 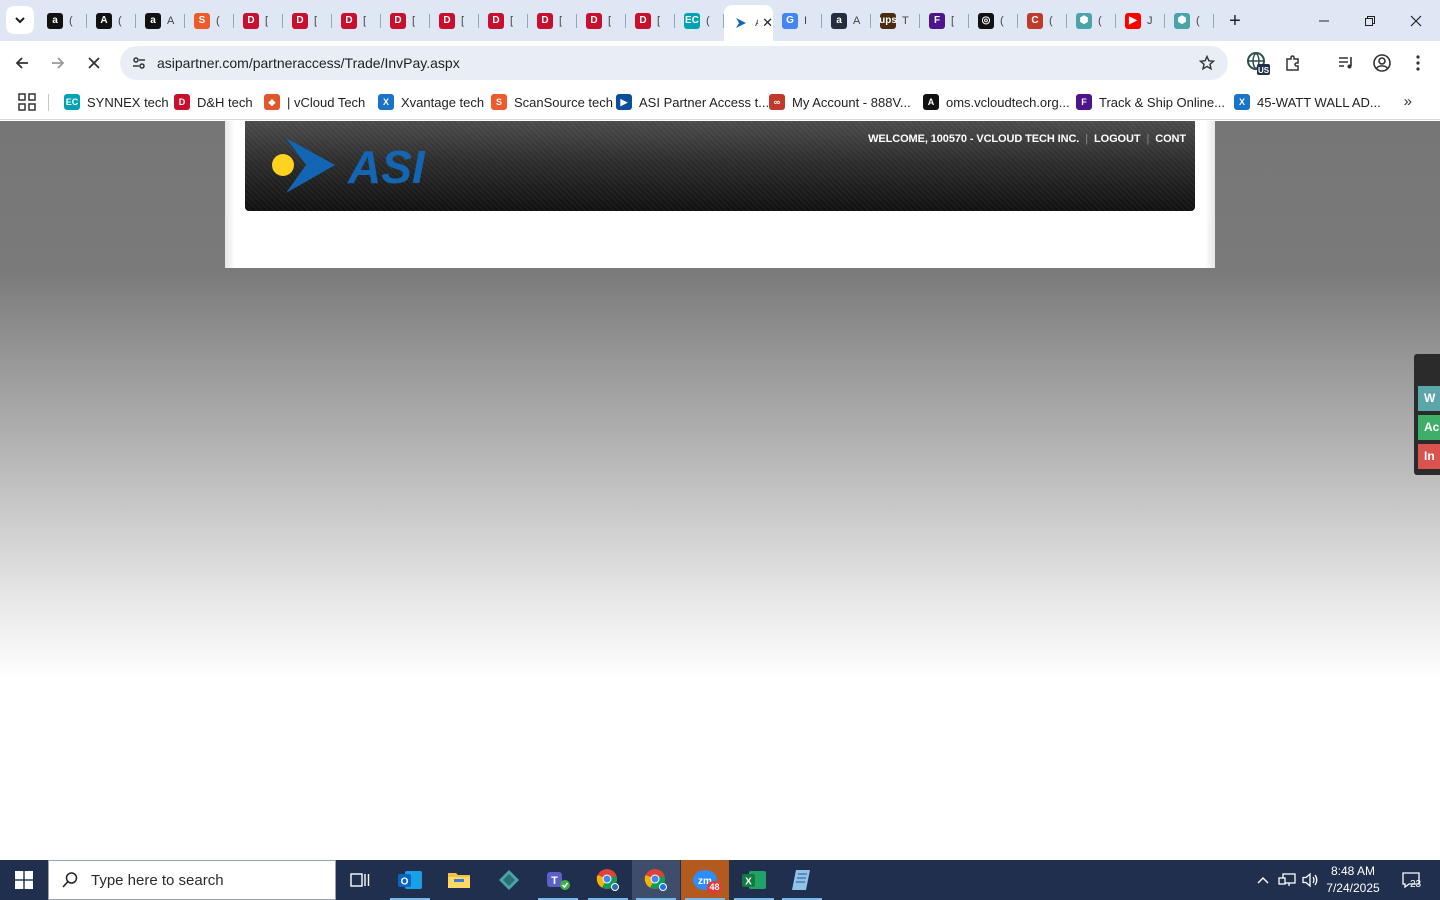 I want to click on bookmark-label: SYNNEX tech, so click(x=128, y=102).